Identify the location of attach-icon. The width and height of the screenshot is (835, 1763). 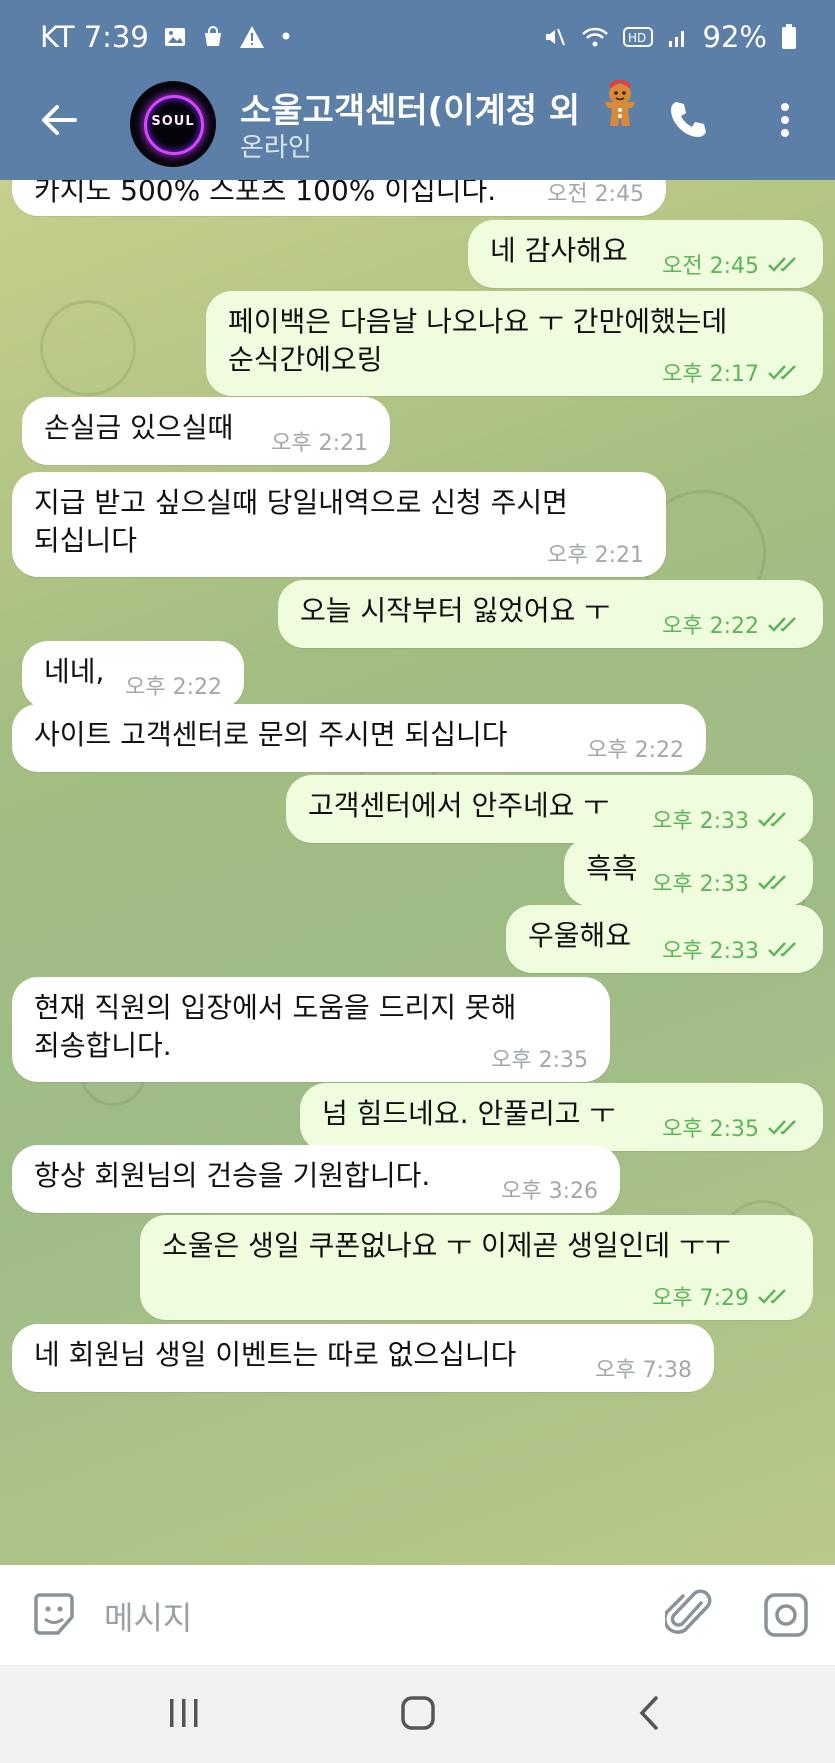
(687, 1611).